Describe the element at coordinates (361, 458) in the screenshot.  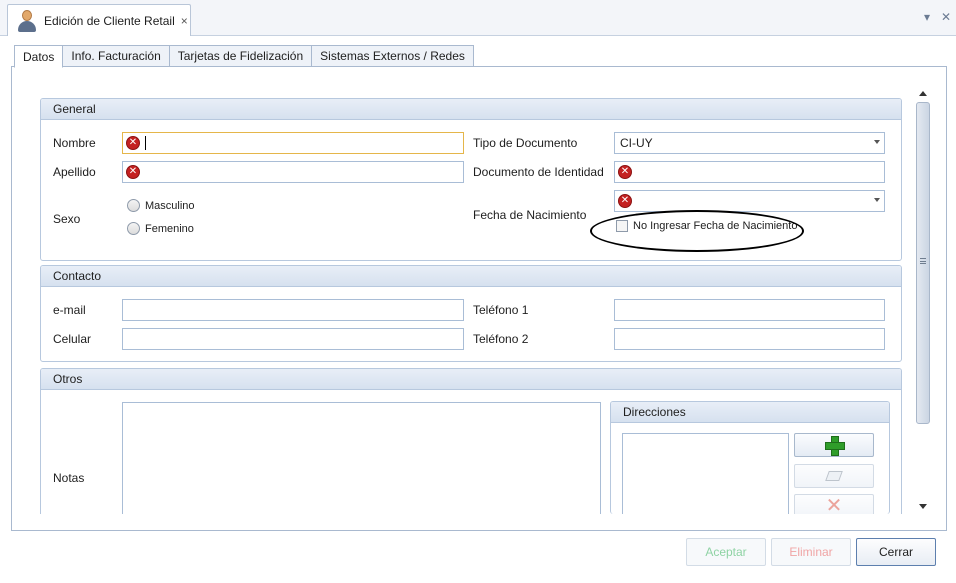
I see `notas-textarea` at that location.